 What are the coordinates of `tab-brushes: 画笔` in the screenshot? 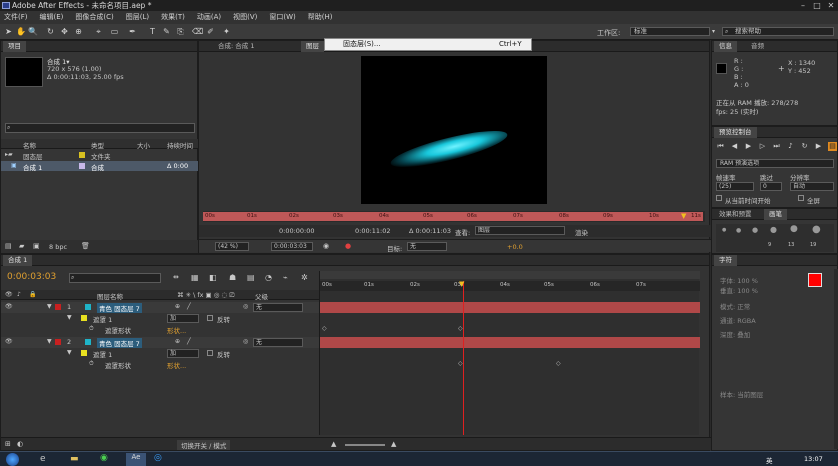 It's located at (775, 214).